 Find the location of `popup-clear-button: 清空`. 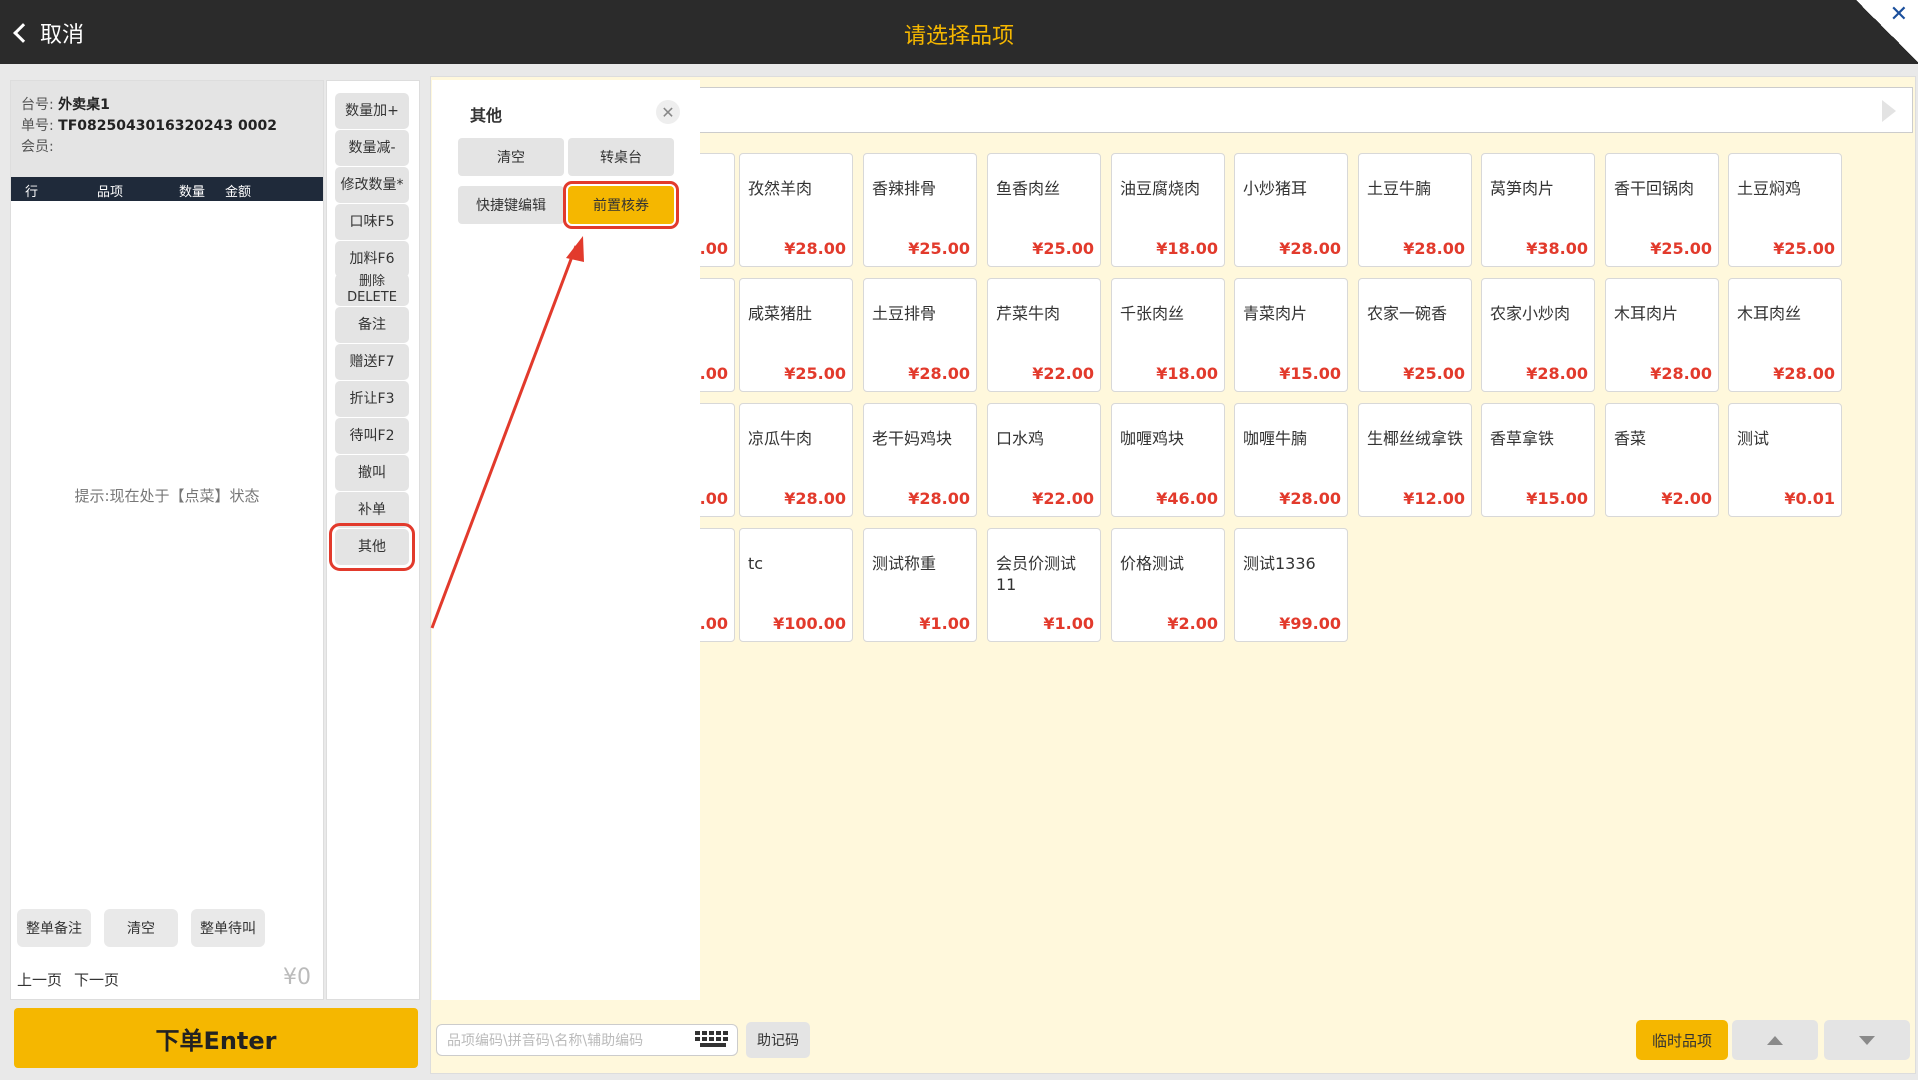

popup-clear-button: 清空 is located at coordinates (511, 157).